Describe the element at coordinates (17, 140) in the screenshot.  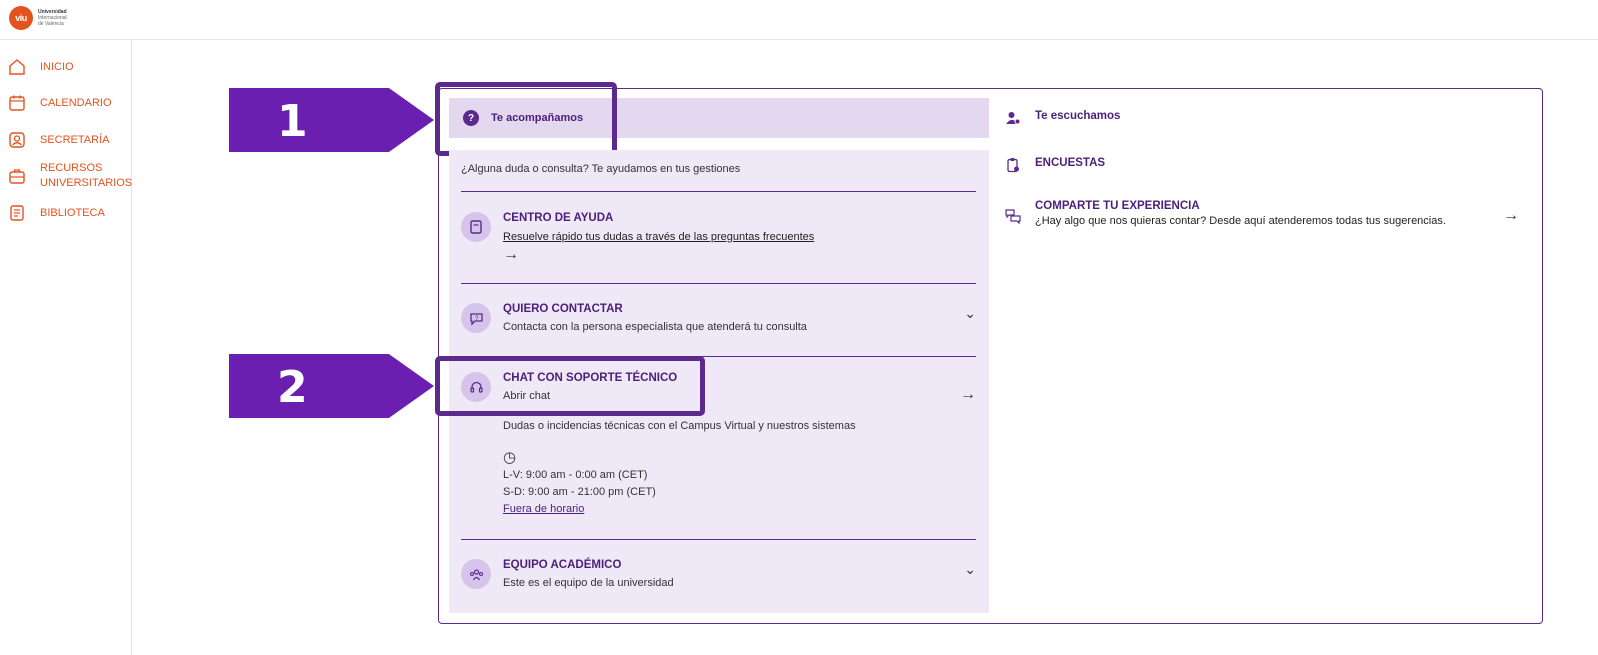
I see `user-badge-icon` at that location.